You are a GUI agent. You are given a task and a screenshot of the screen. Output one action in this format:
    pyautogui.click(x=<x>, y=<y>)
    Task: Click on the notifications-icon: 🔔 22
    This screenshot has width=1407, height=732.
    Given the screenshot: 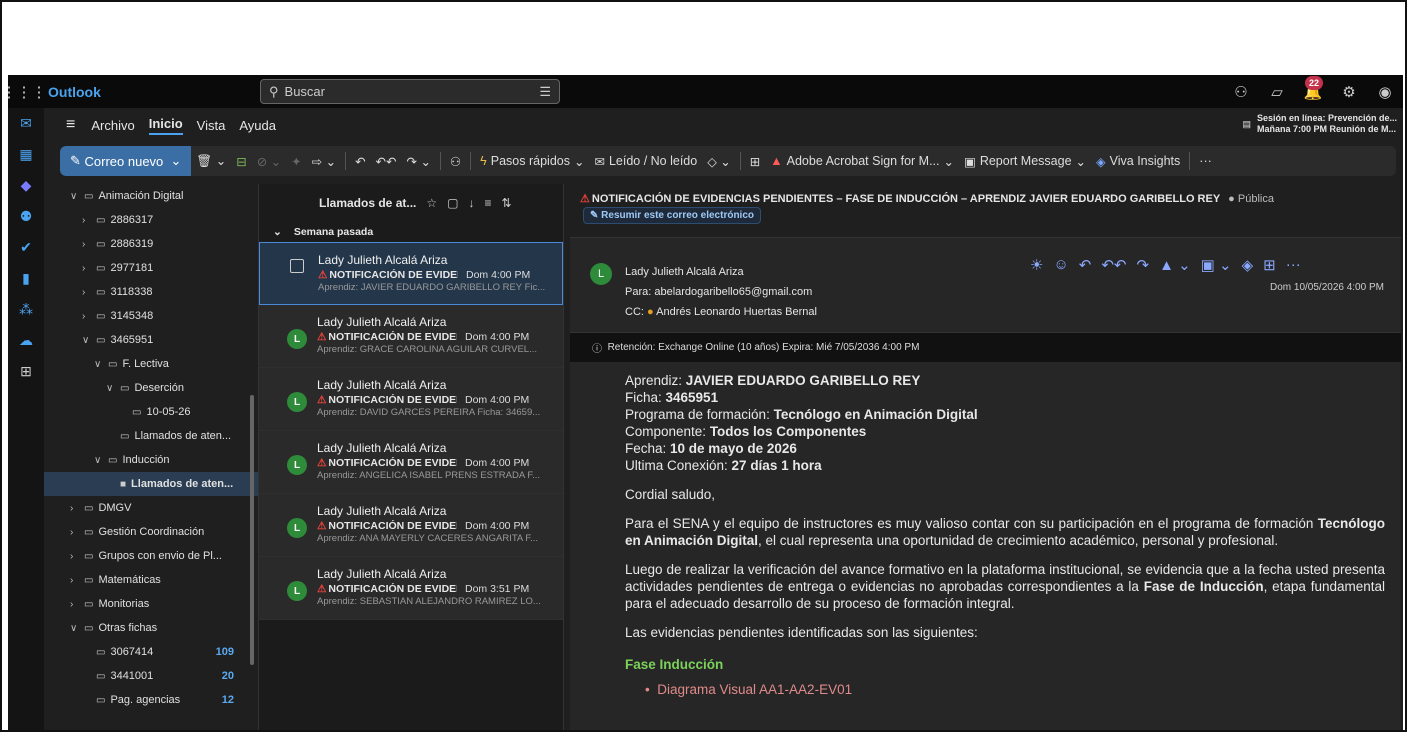 What is the action you would take?
    pyautogui.click(x=1313, y=88)
    